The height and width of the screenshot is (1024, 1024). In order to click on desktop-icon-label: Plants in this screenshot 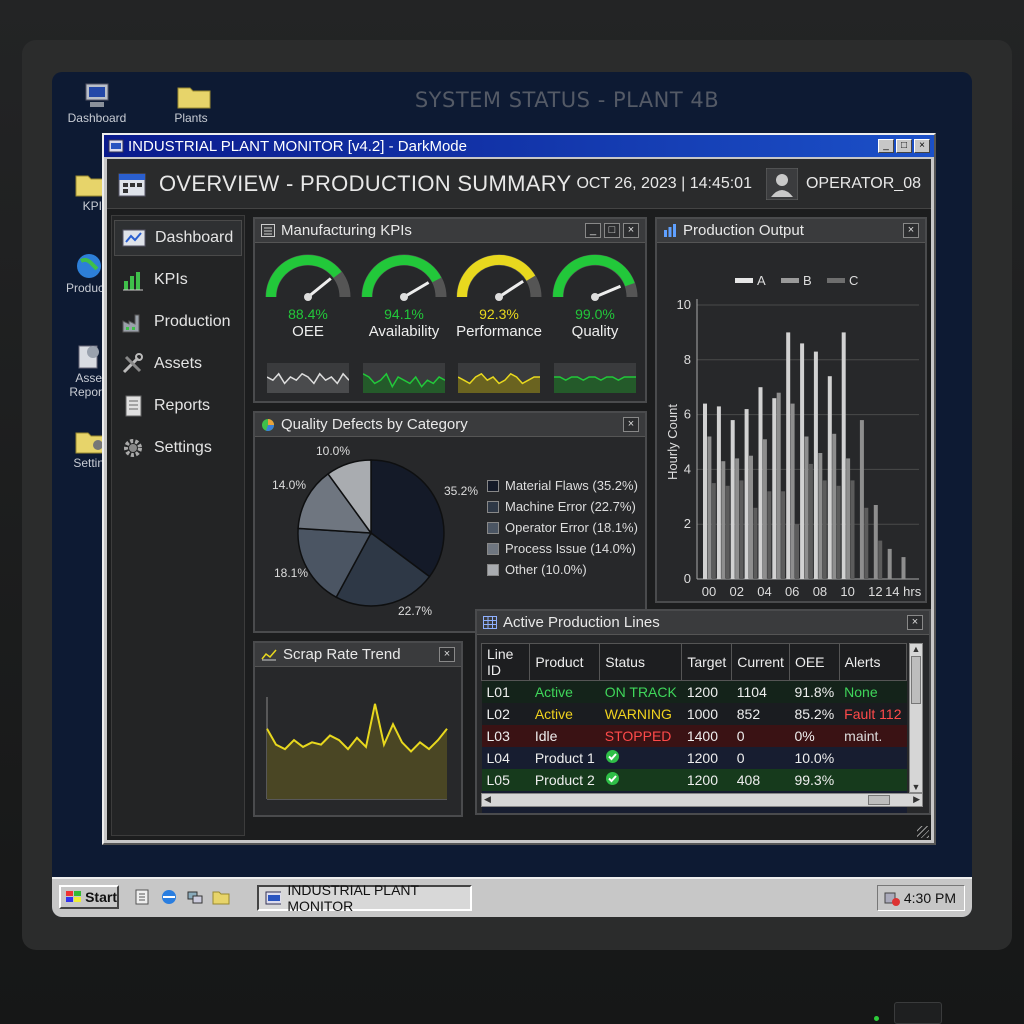, I will do `click(191, 118)`.